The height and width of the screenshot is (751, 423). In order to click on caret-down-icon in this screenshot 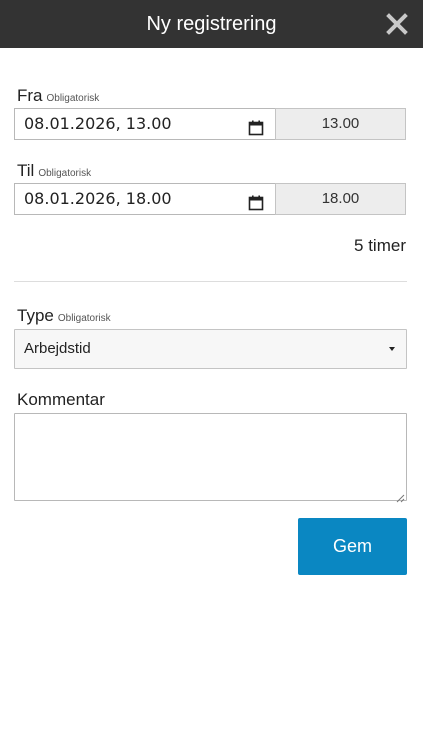, I will do `click(392, 349)`.